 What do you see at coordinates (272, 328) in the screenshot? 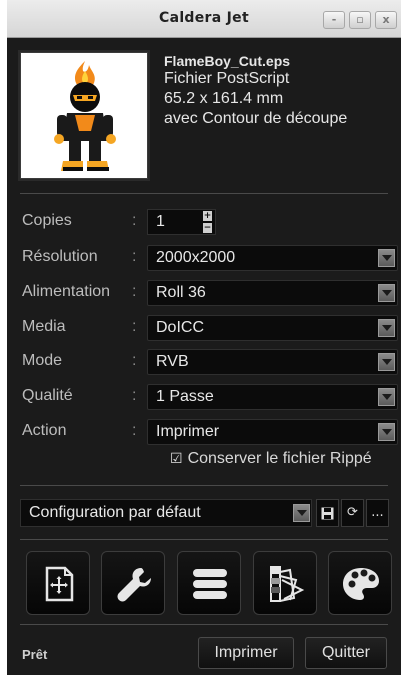
I see `media-select: DoICC` at bounding box center [272, 328].